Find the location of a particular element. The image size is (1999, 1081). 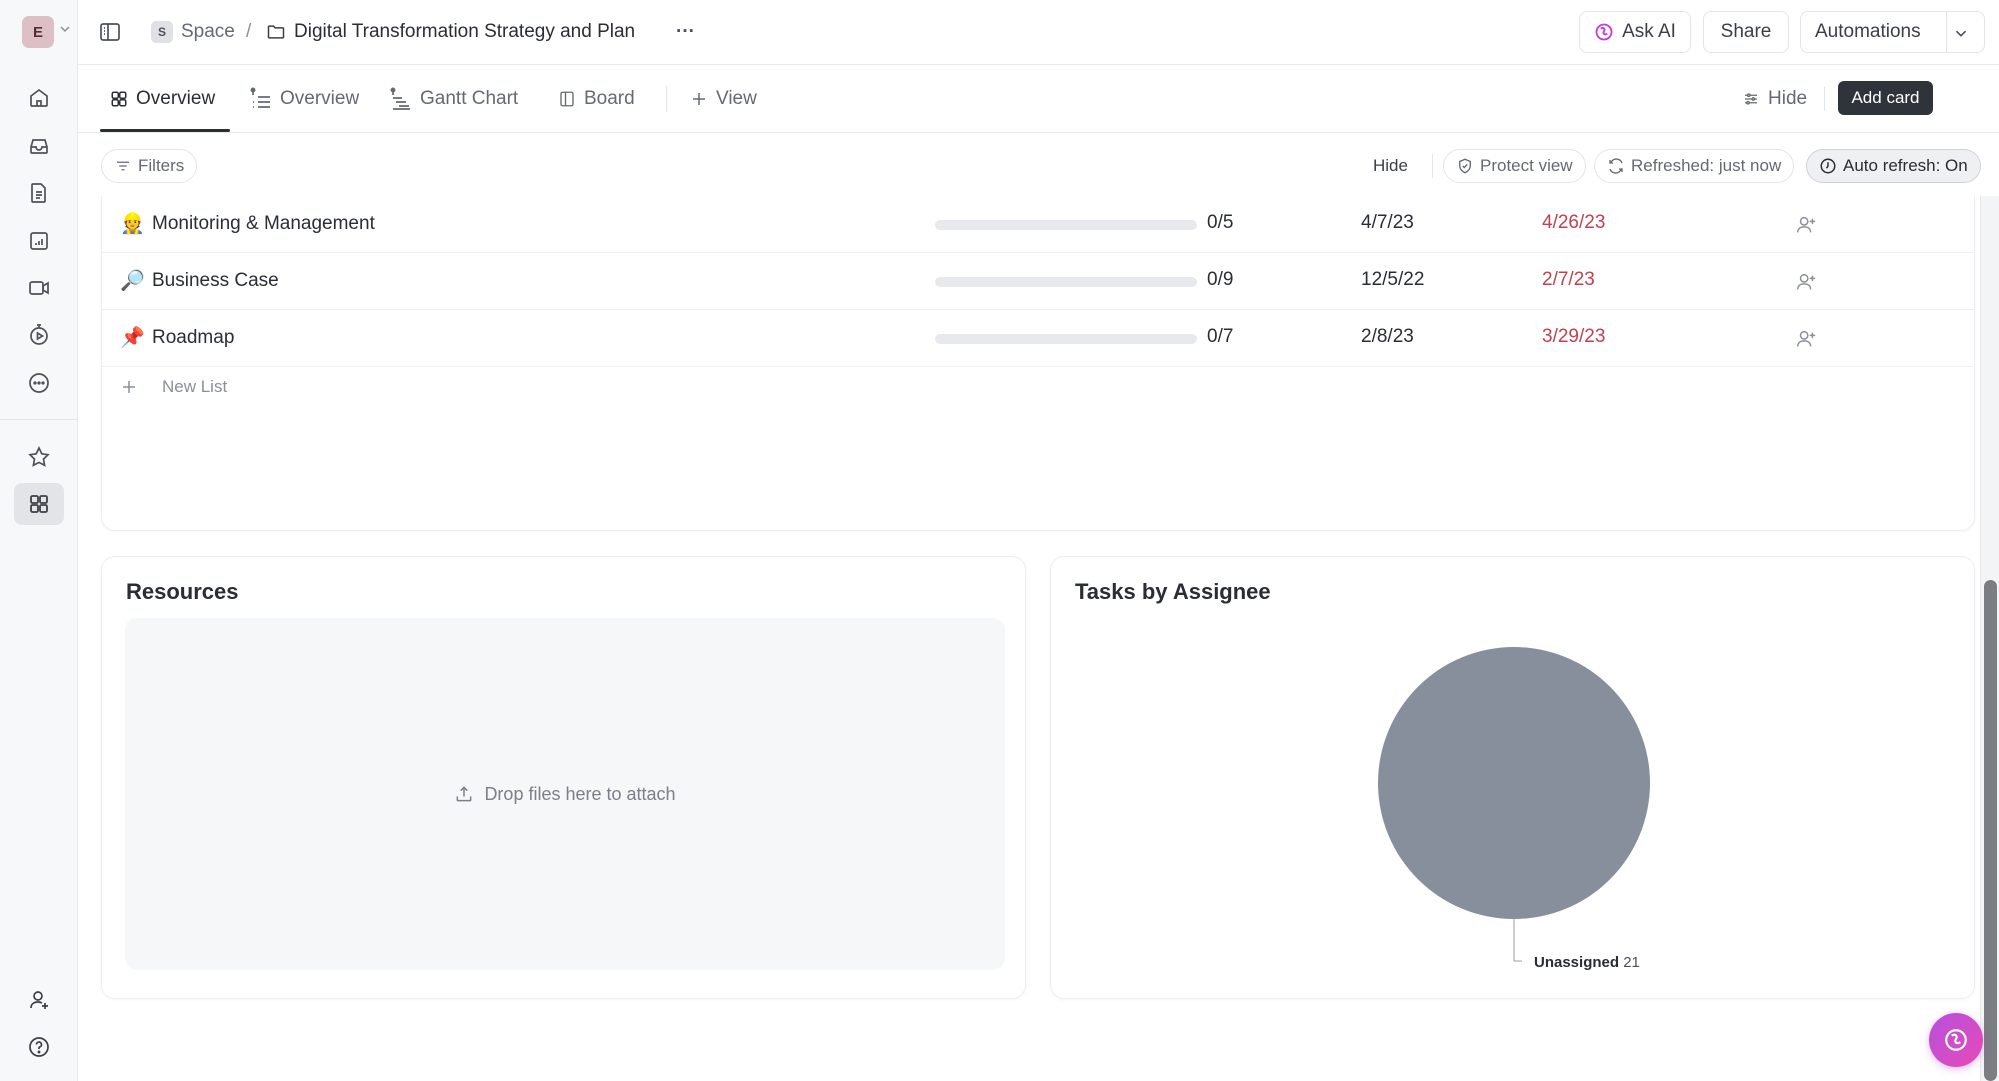

tab-gantt-chart: Gantt Chart is located at coordinates (454, 98).